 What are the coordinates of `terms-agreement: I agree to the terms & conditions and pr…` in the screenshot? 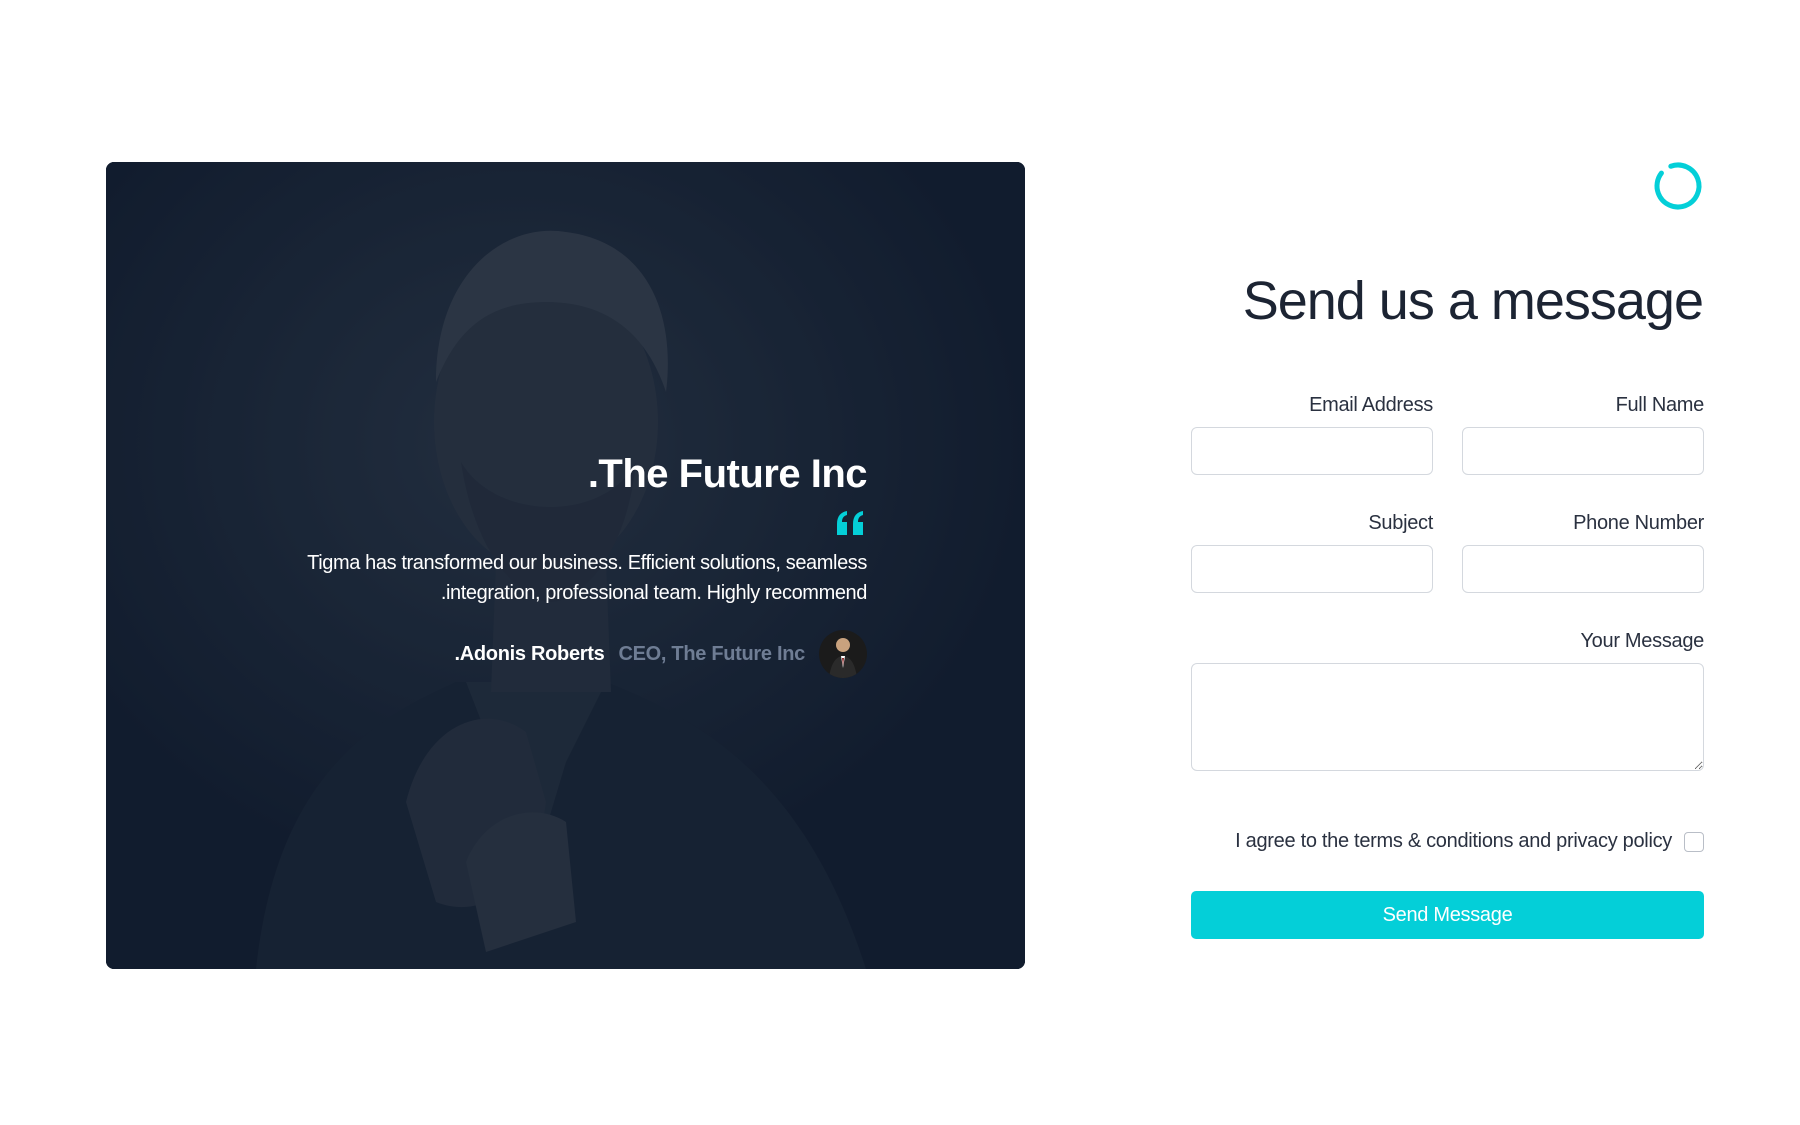 It's located at (1469, 841).